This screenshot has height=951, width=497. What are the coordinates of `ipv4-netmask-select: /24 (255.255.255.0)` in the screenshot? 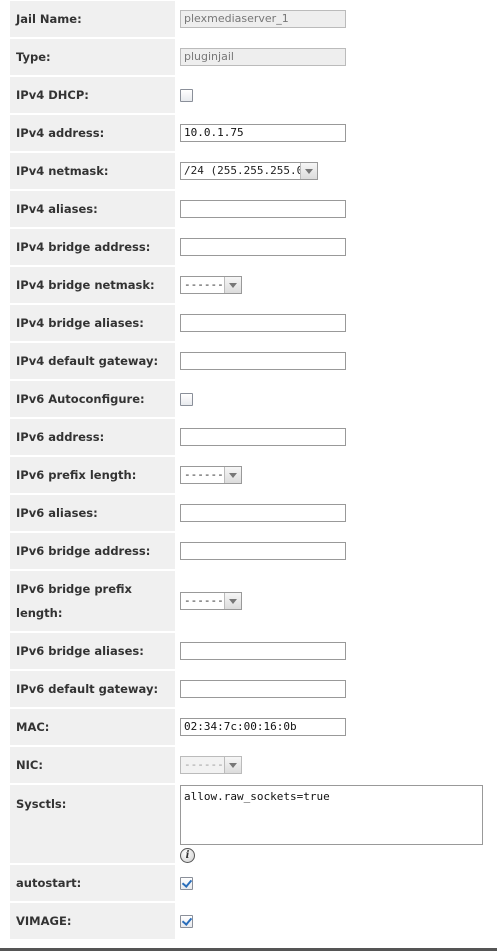 It's located at (249, 171).